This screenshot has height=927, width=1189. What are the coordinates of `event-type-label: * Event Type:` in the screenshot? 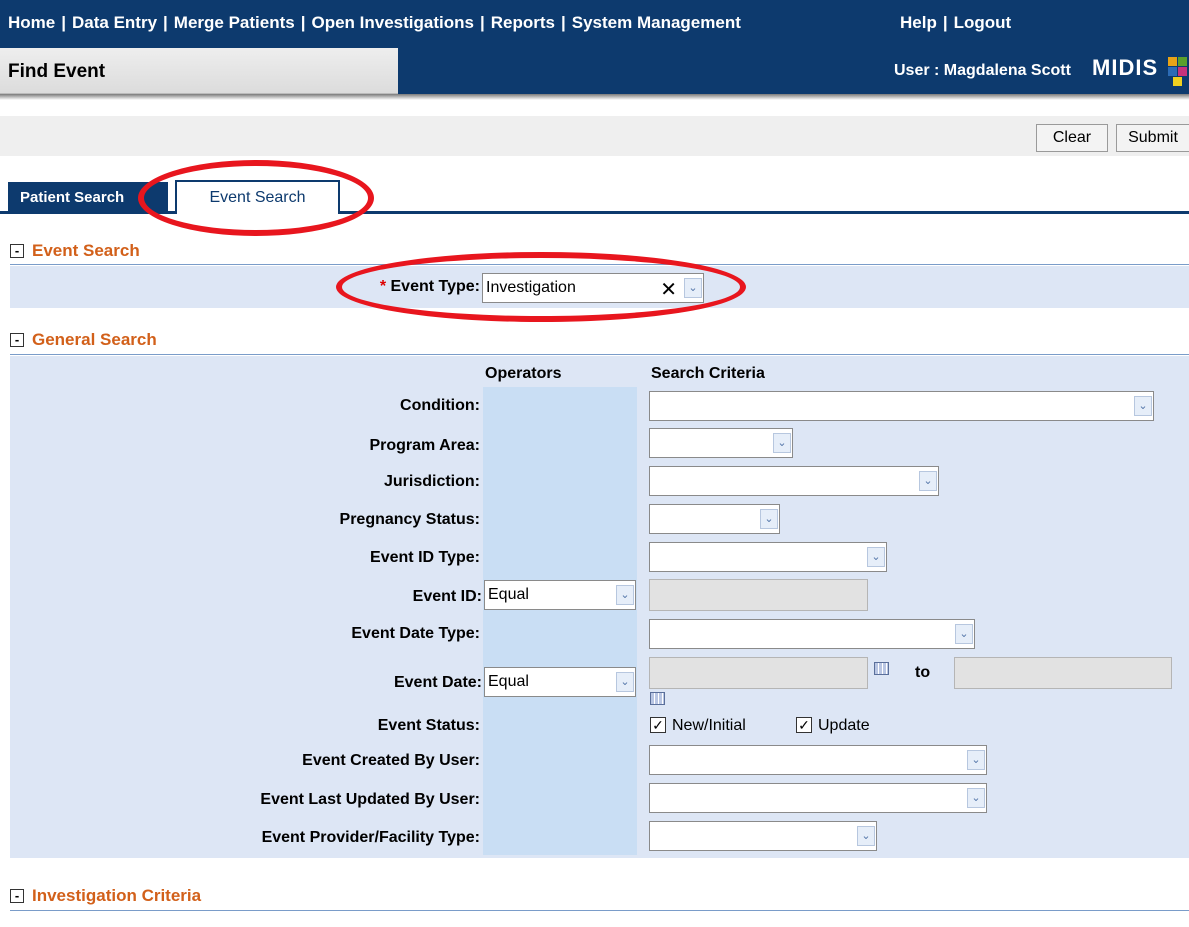 It's located at (429, 286).